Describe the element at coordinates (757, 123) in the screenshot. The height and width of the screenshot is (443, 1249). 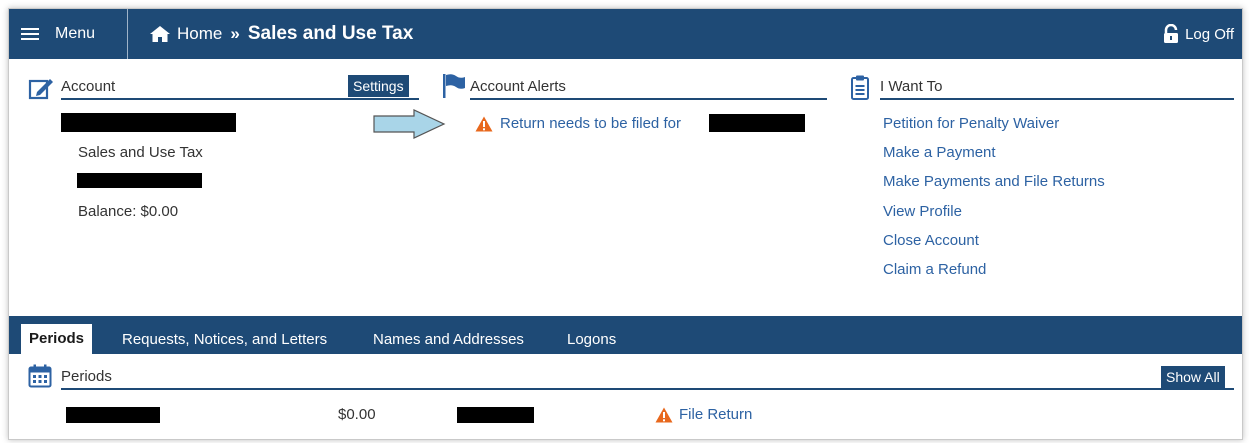
I see `redacted-alert-period` at that location.